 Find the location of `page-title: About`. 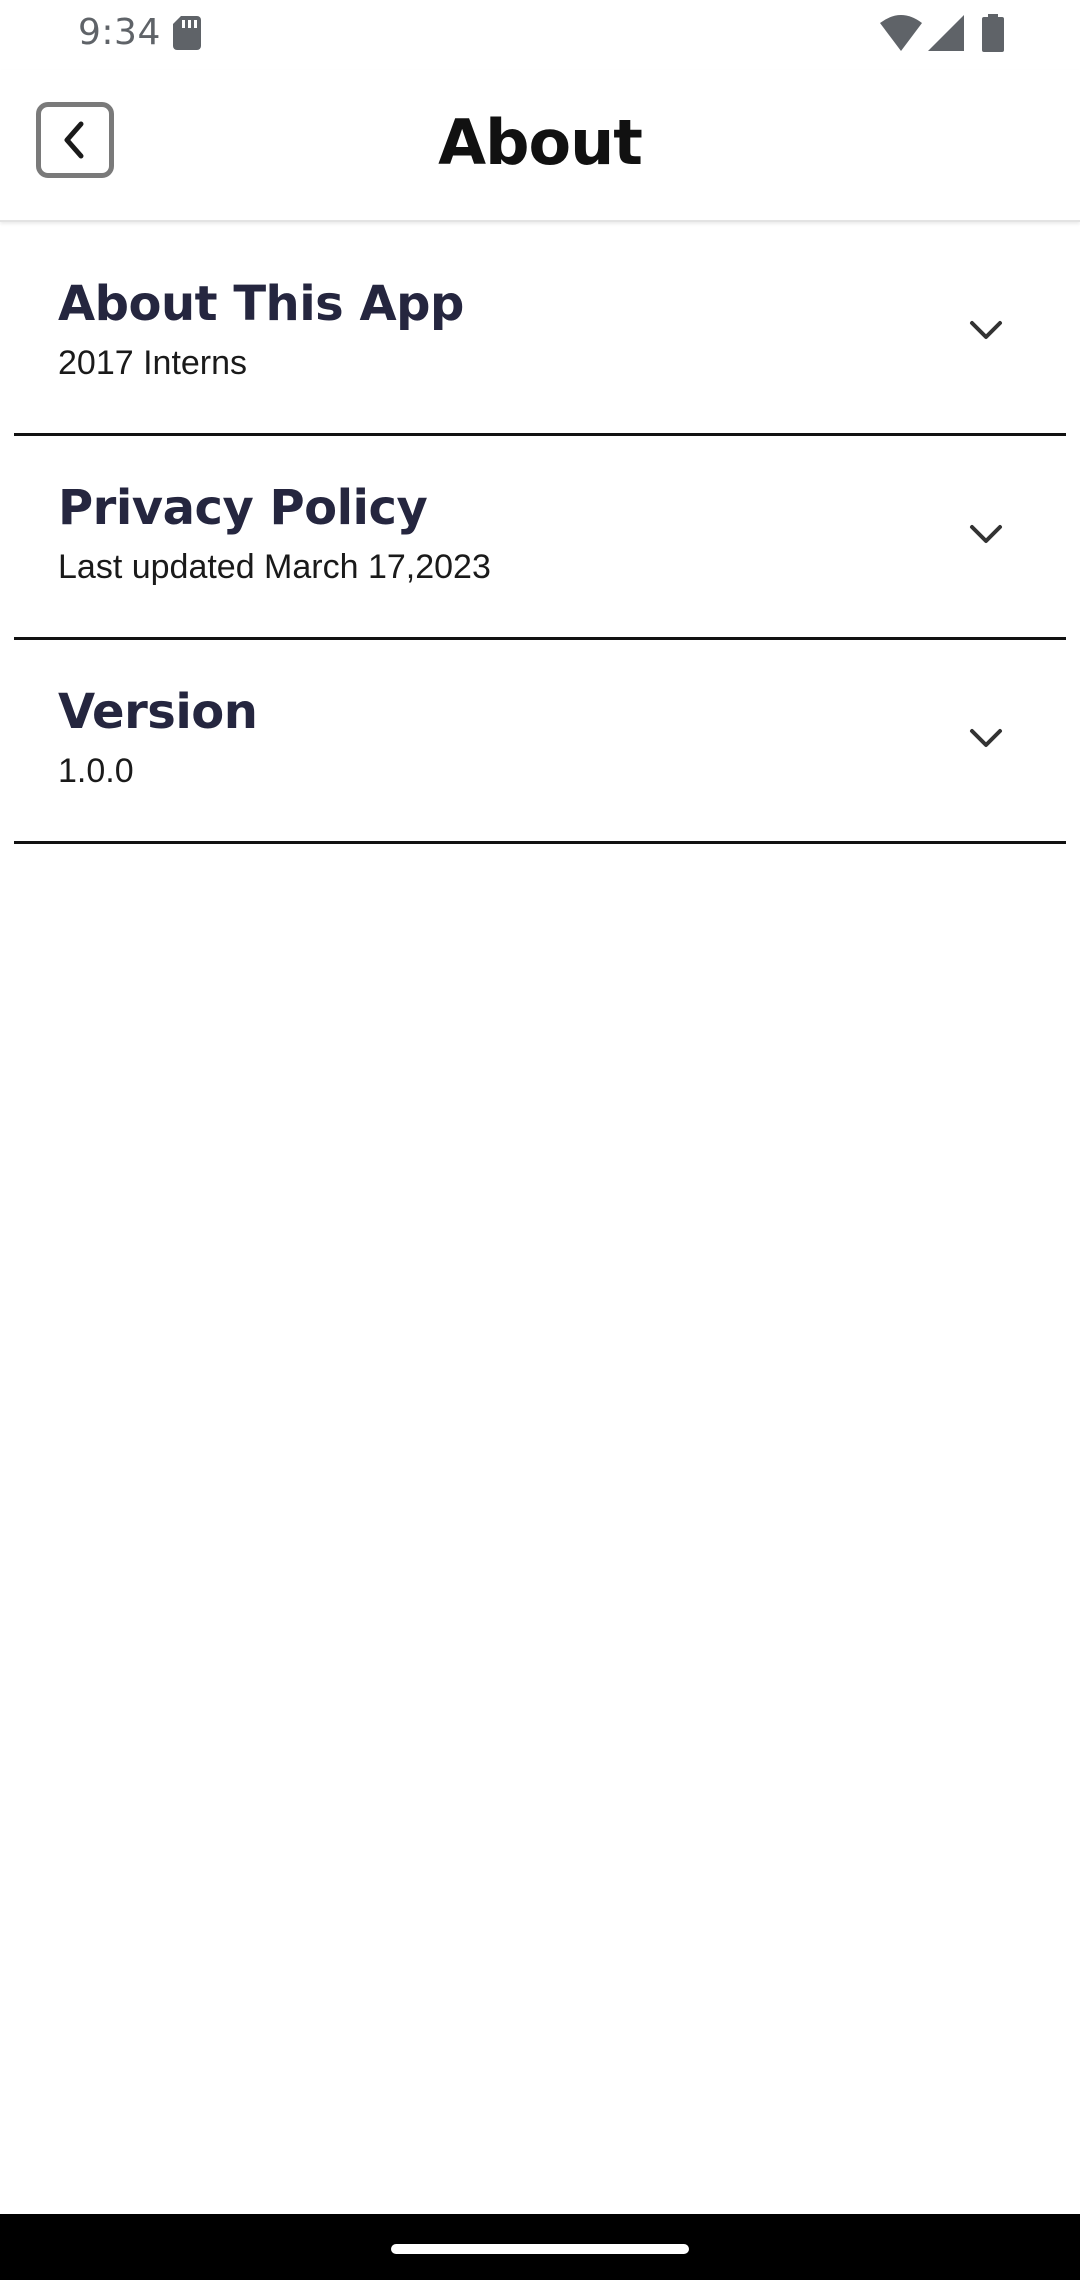

page-title: About is located at coordinates (540, 142).